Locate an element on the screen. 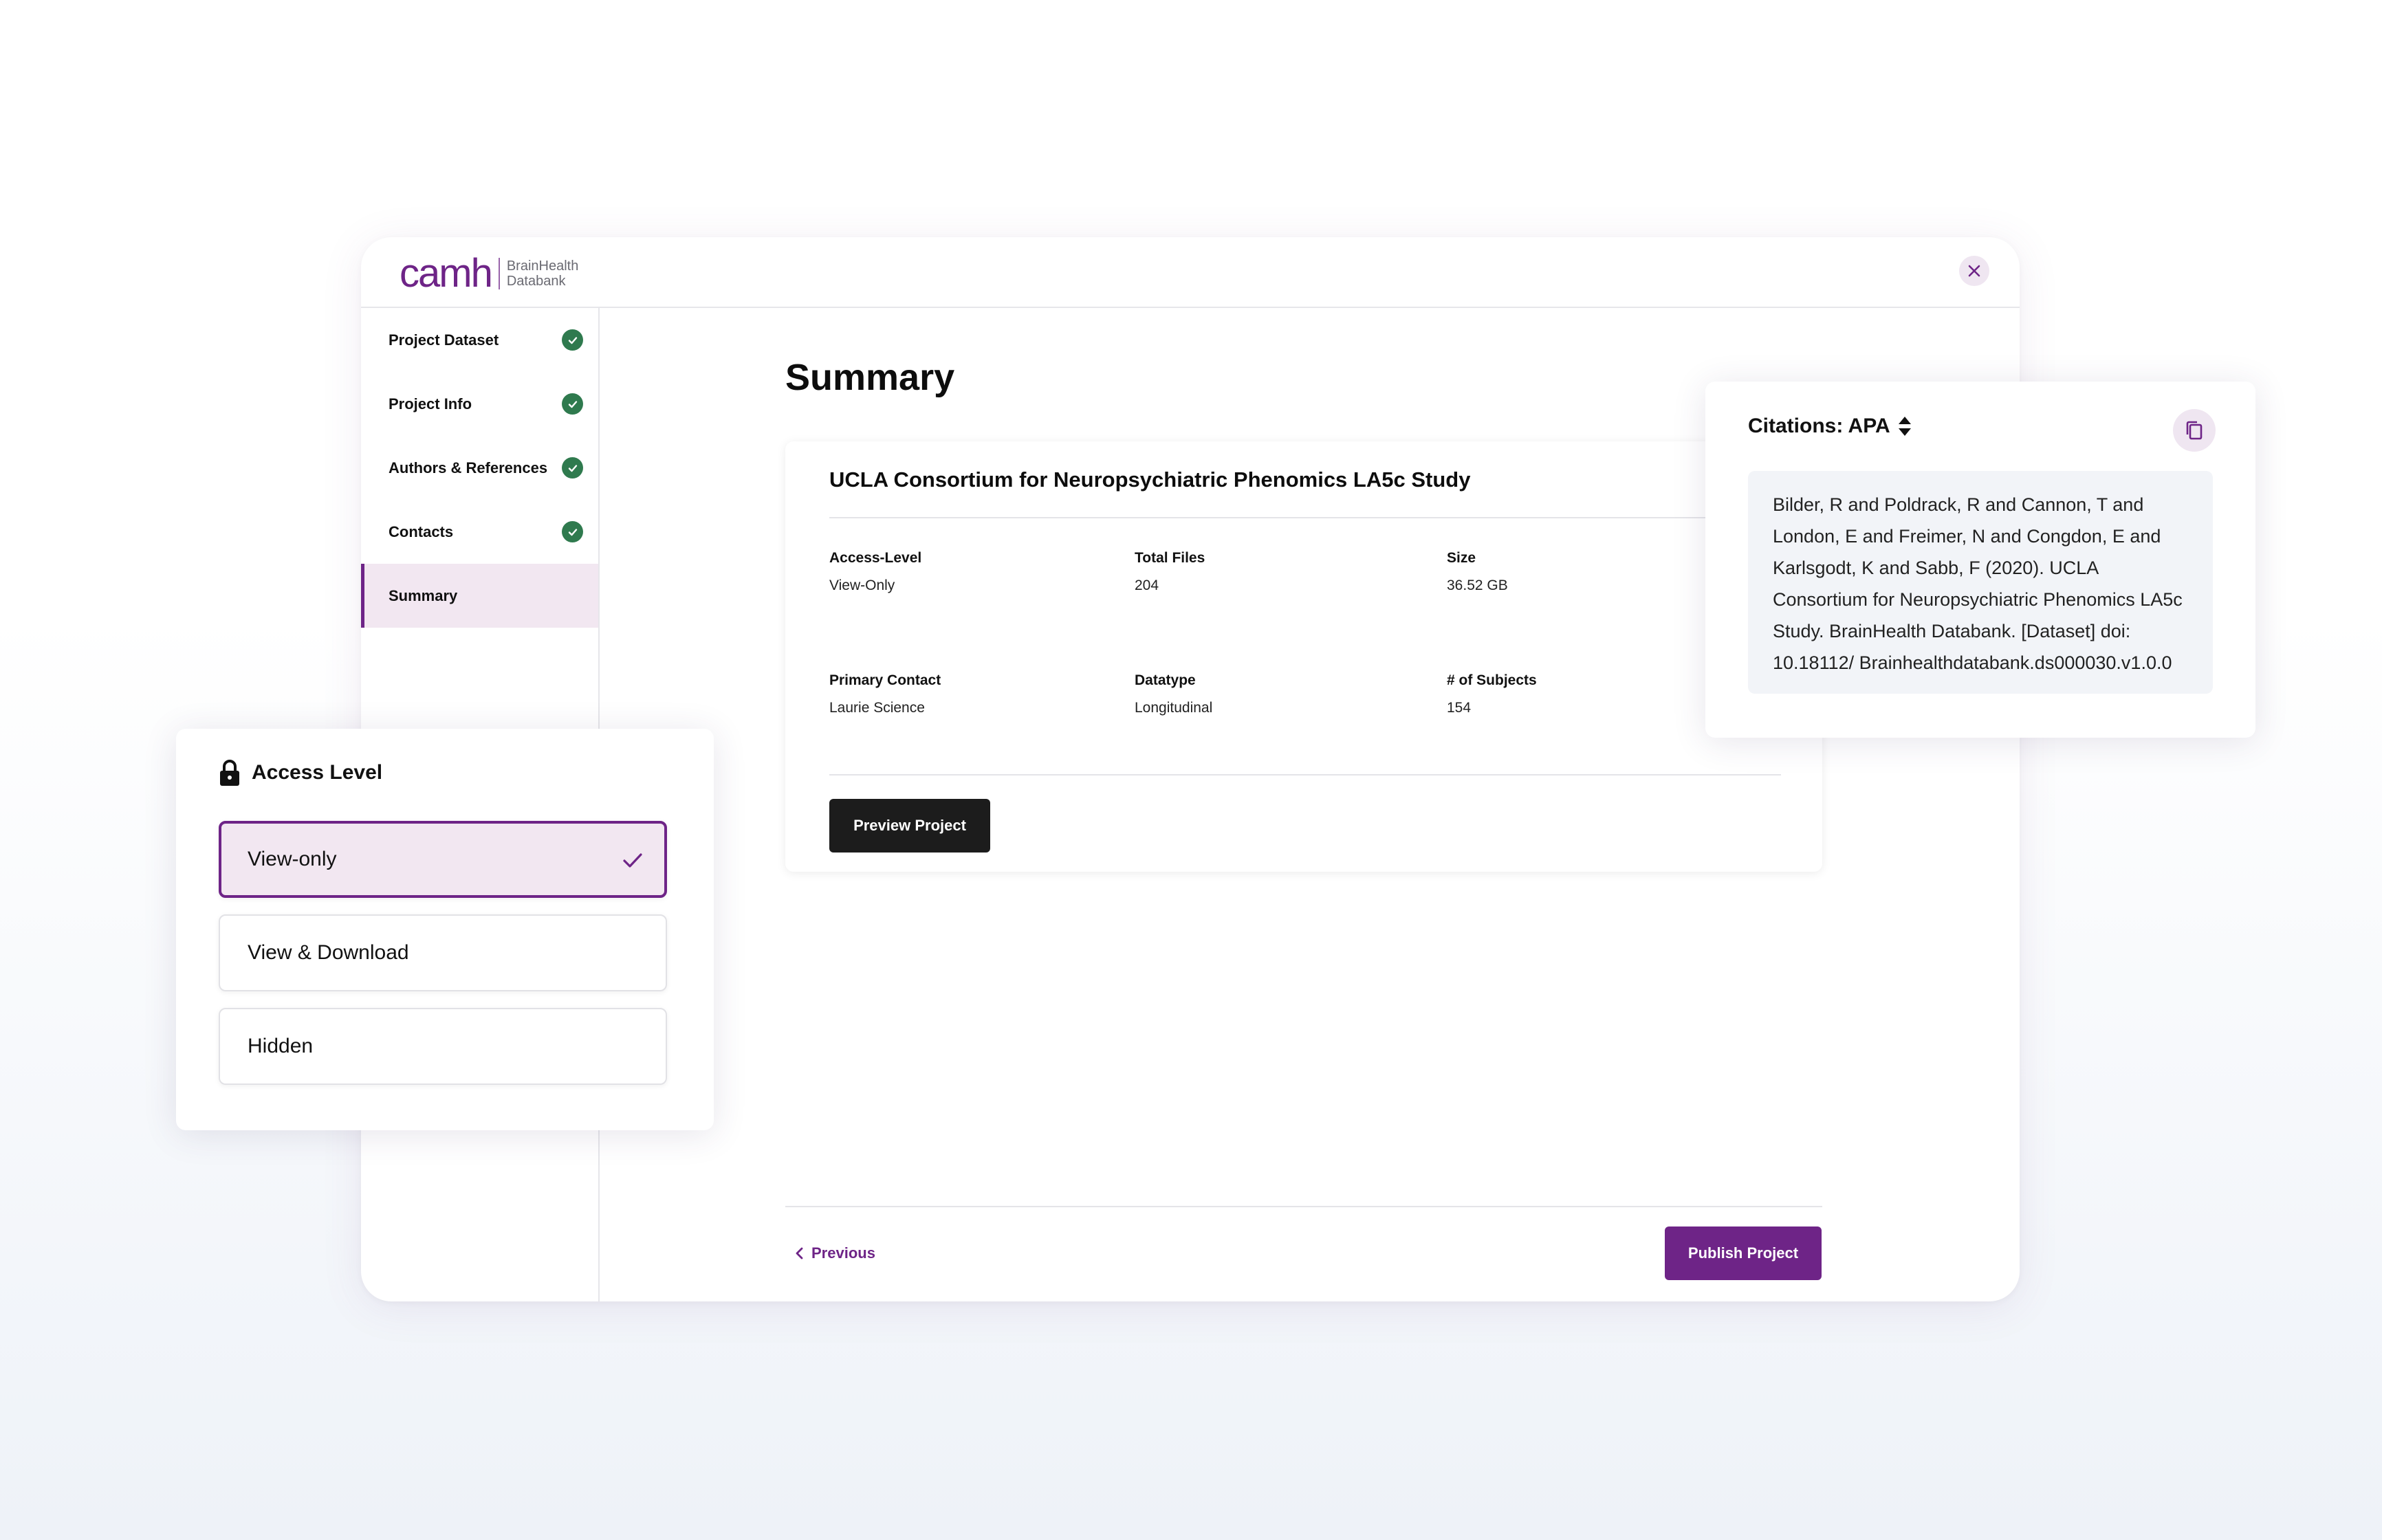 This screenshot has width=2382, height=1540. field-value: View-Only is located at coordinates (862, 585).